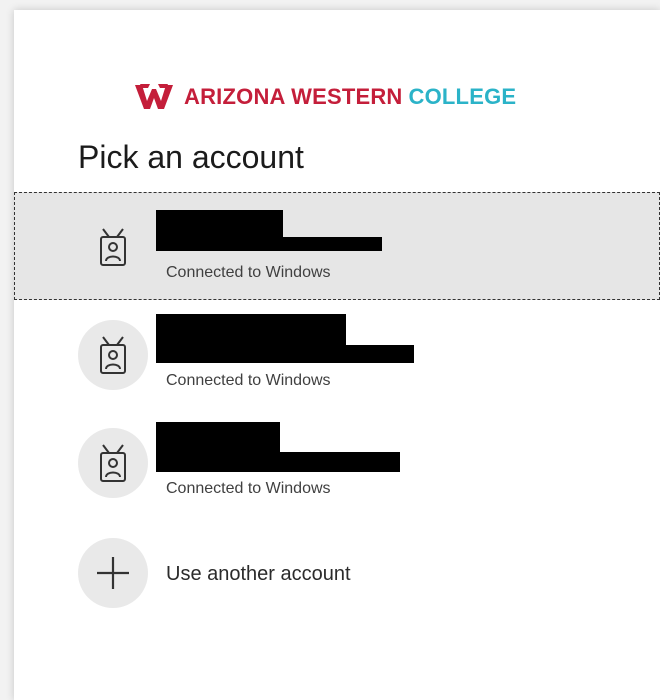  I want to click on redacted-account-name, so click(219, 225).